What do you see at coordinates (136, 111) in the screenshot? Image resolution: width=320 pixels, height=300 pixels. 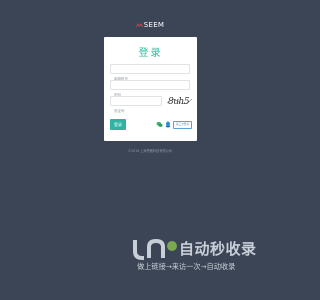 I see `captcha-input` at bounding box center [136, 111].